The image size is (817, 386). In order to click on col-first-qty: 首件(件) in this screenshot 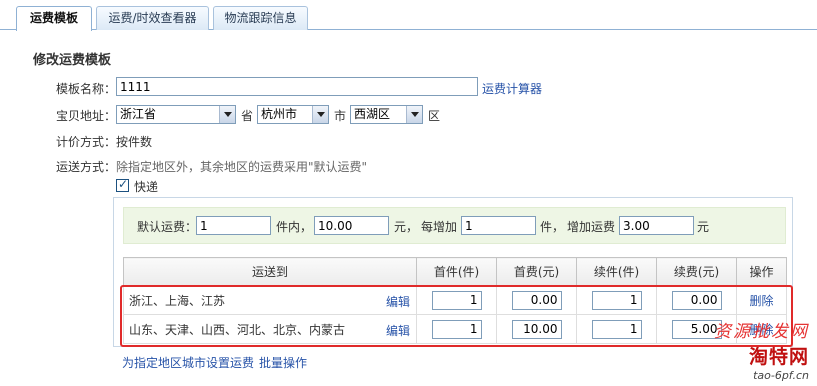, I will do `click(456, 271)`.